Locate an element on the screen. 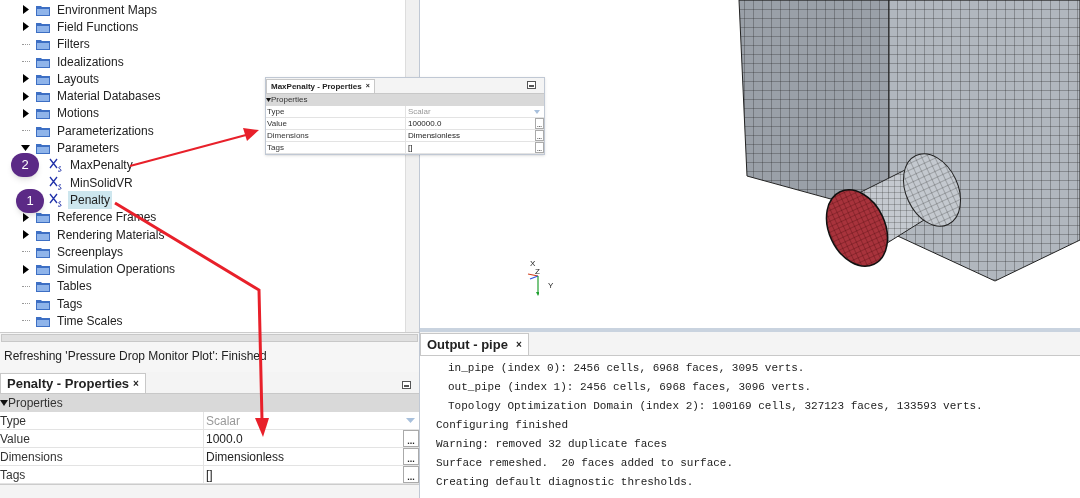 The image size is (1080, 498). horizontal-scrollbar is located at coordinates (209, 338).